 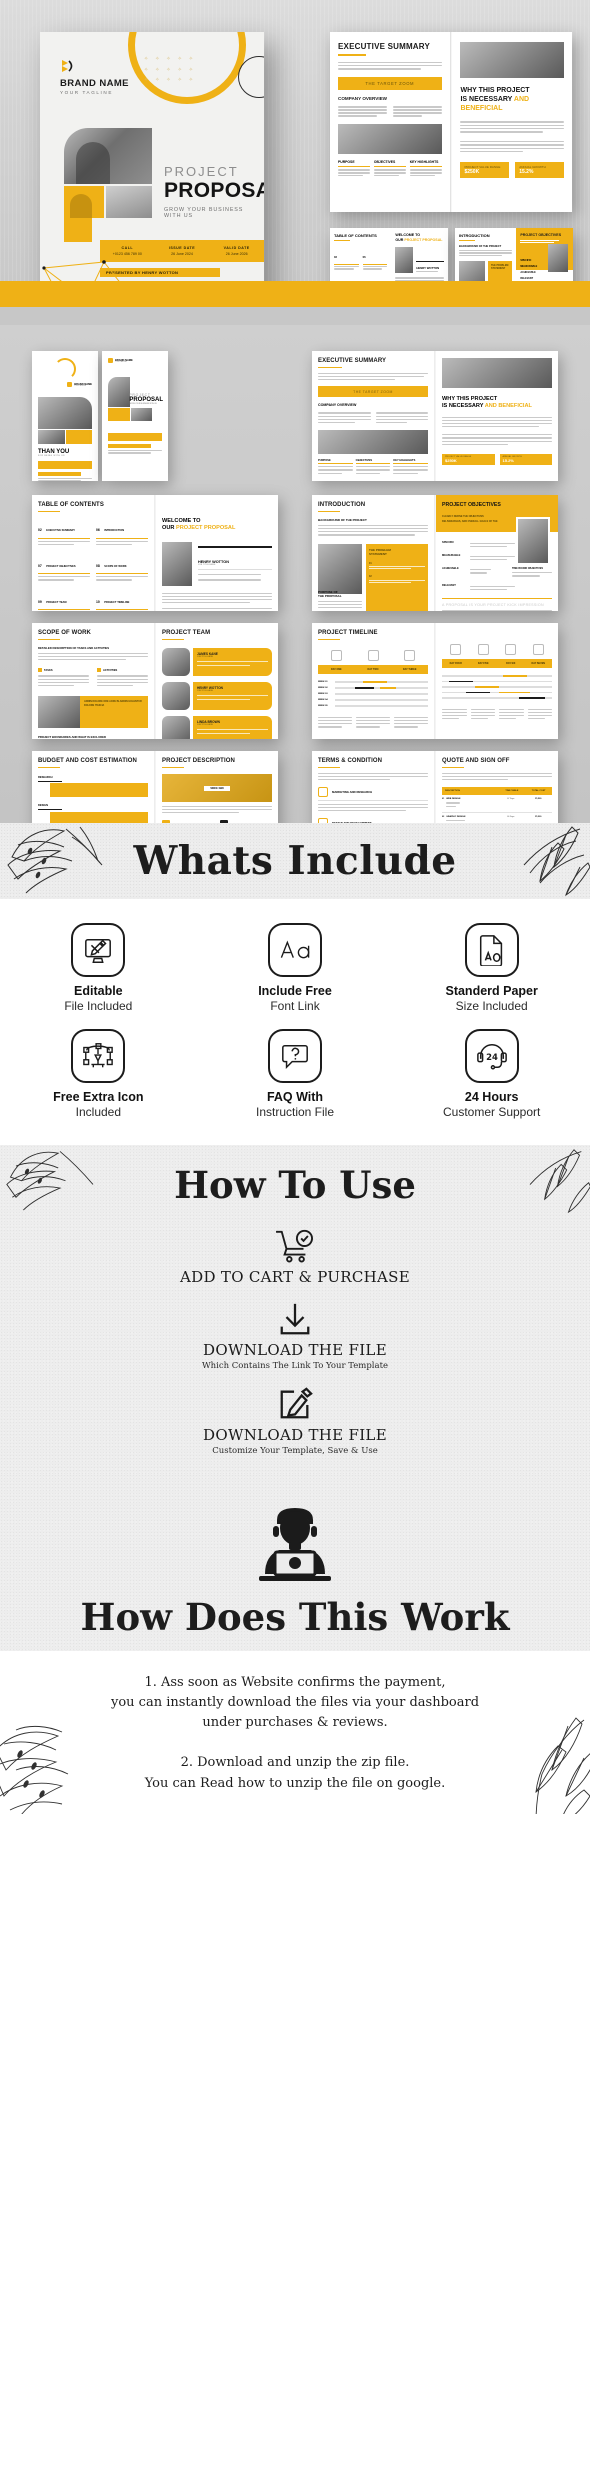 What do you see at coordinates (346, 162) in the screenshot?
I see `hero-col-purpose: PURPOSE` at bounding box center [346, 162].